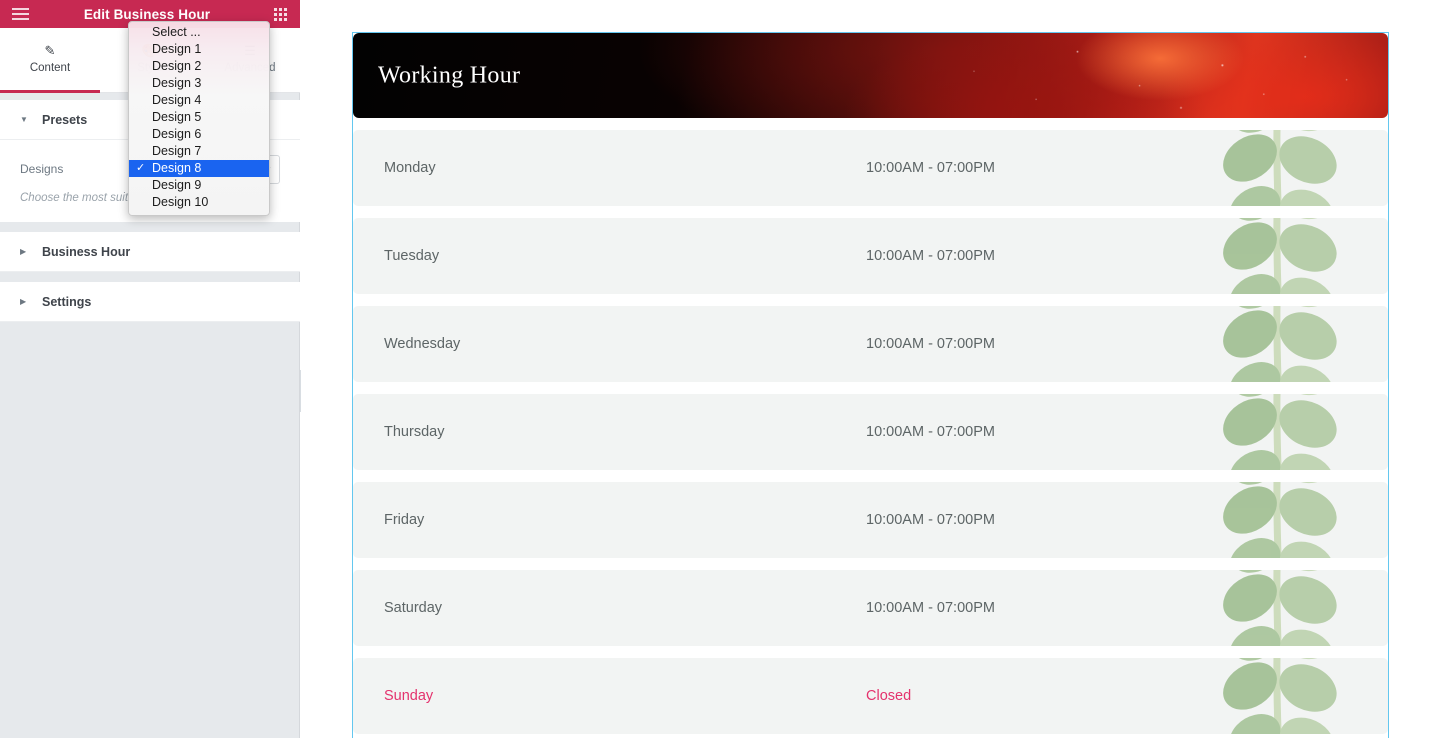 This screenshot has width=1437, height=738. I want to click on dropdown-option-label: Design 1, so click(177, 49).